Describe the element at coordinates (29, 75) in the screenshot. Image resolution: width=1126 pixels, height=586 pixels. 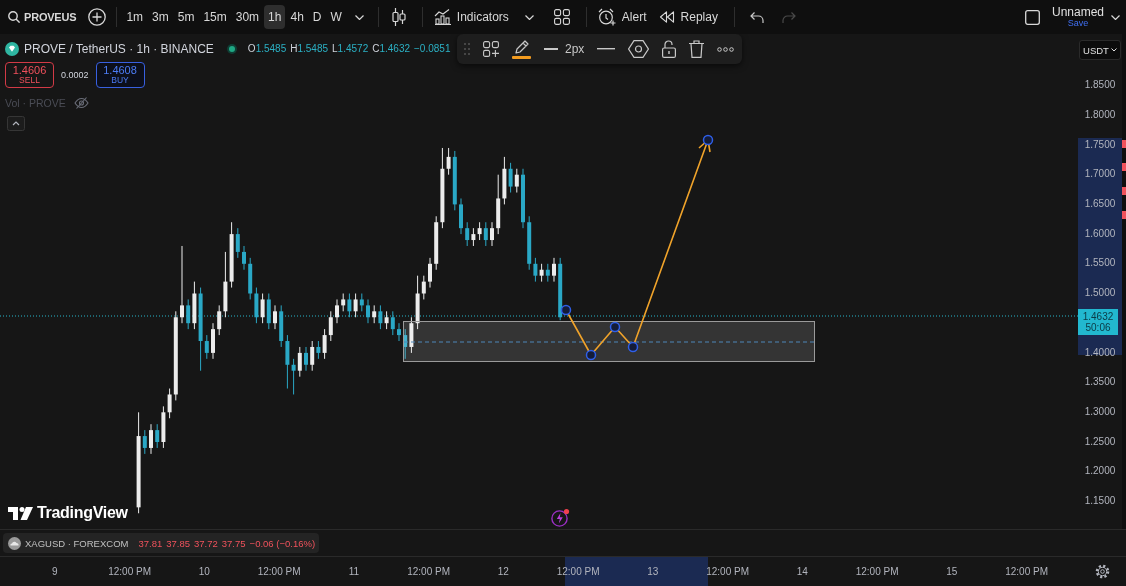
I see `sell-button: 1.4606 SELL` at that location.